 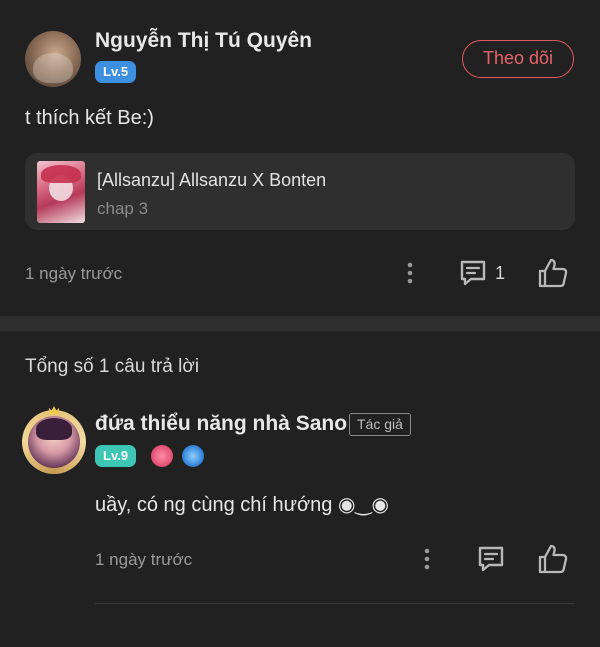 I want to click on reply-username: đứa thiểu năng nhà Sano, so click(x=221, y=424).